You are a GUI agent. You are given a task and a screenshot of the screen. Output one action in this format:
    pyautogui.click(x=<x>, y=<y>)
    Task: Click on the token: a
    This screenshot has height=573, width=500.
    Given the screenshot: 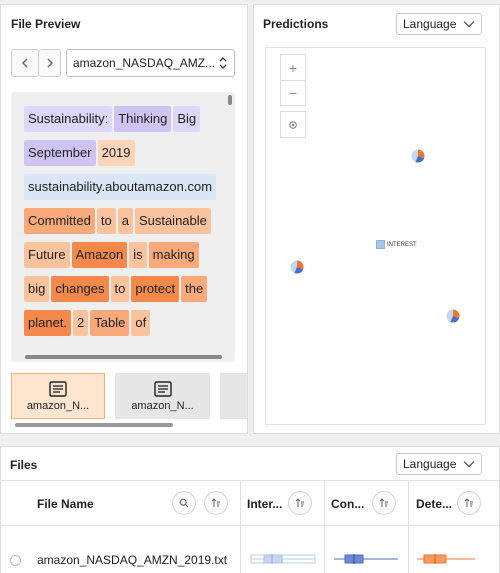 What is the action you would take?
    pyautogui.click(x=125, y=221)
    